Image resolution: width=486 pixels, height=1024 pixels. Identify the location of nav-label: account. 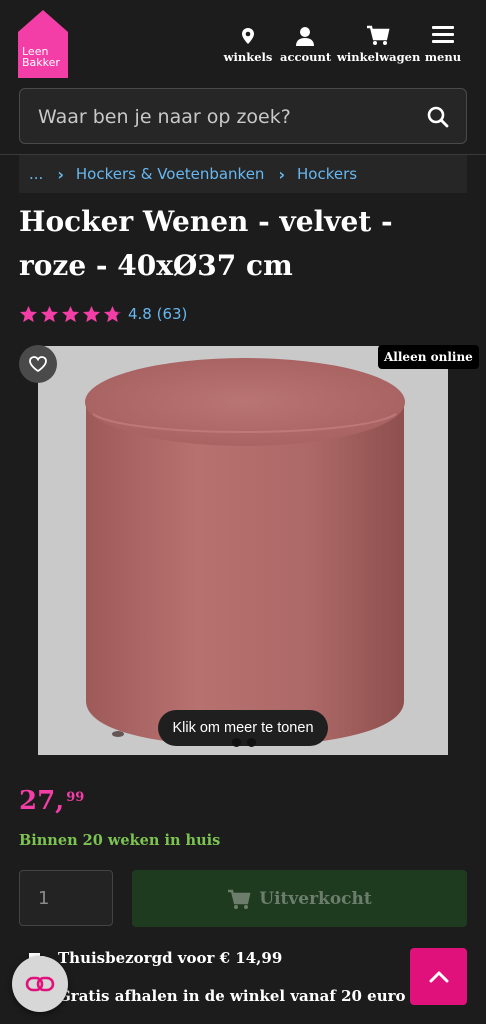
(306, 57).